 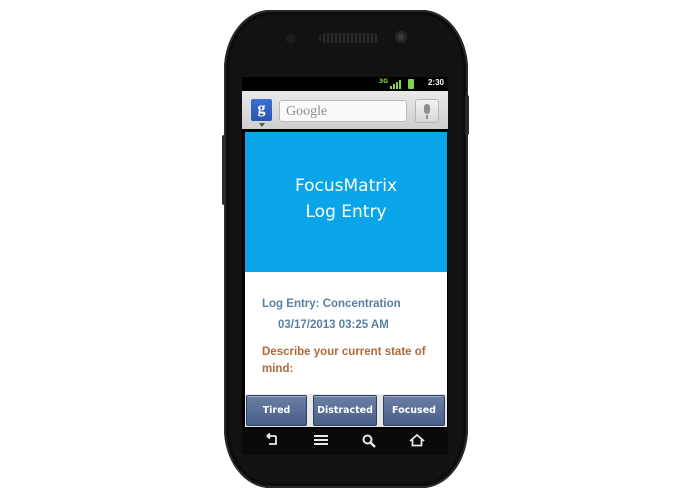 I want to click on signal-icon, so click(x=396, y=84).